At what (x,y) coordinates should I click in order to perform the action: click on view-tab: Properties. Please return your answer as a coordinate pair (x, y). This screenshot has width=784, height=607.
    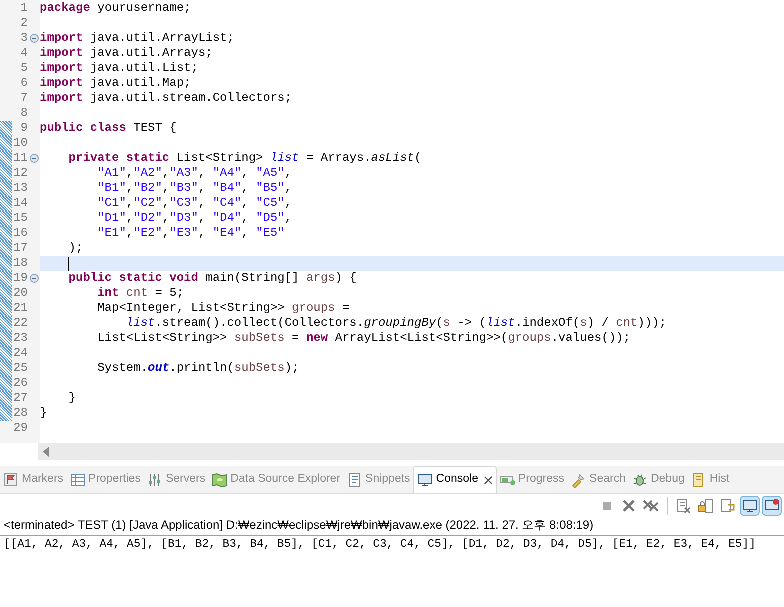
    Looking at the image, I should click on (105, 479).